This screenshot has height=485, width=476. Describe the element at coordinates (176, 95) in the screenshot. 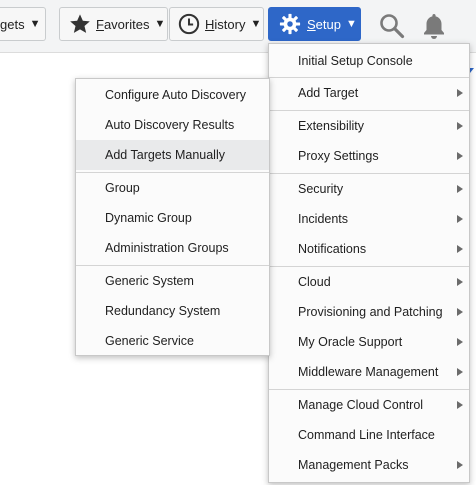

I see `menu-item-label: Configure Auto Discovery` at that location.